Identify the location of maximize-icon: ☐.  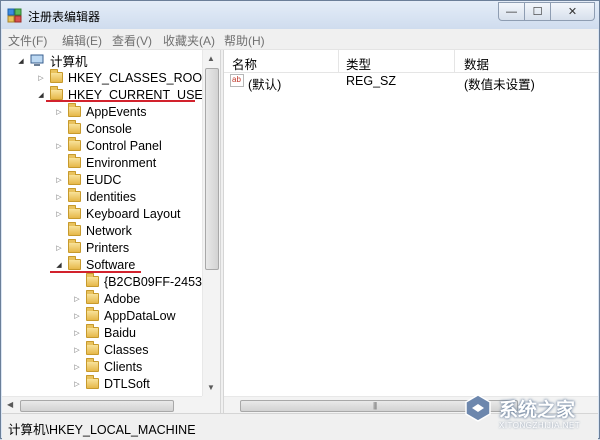
(537, 12).